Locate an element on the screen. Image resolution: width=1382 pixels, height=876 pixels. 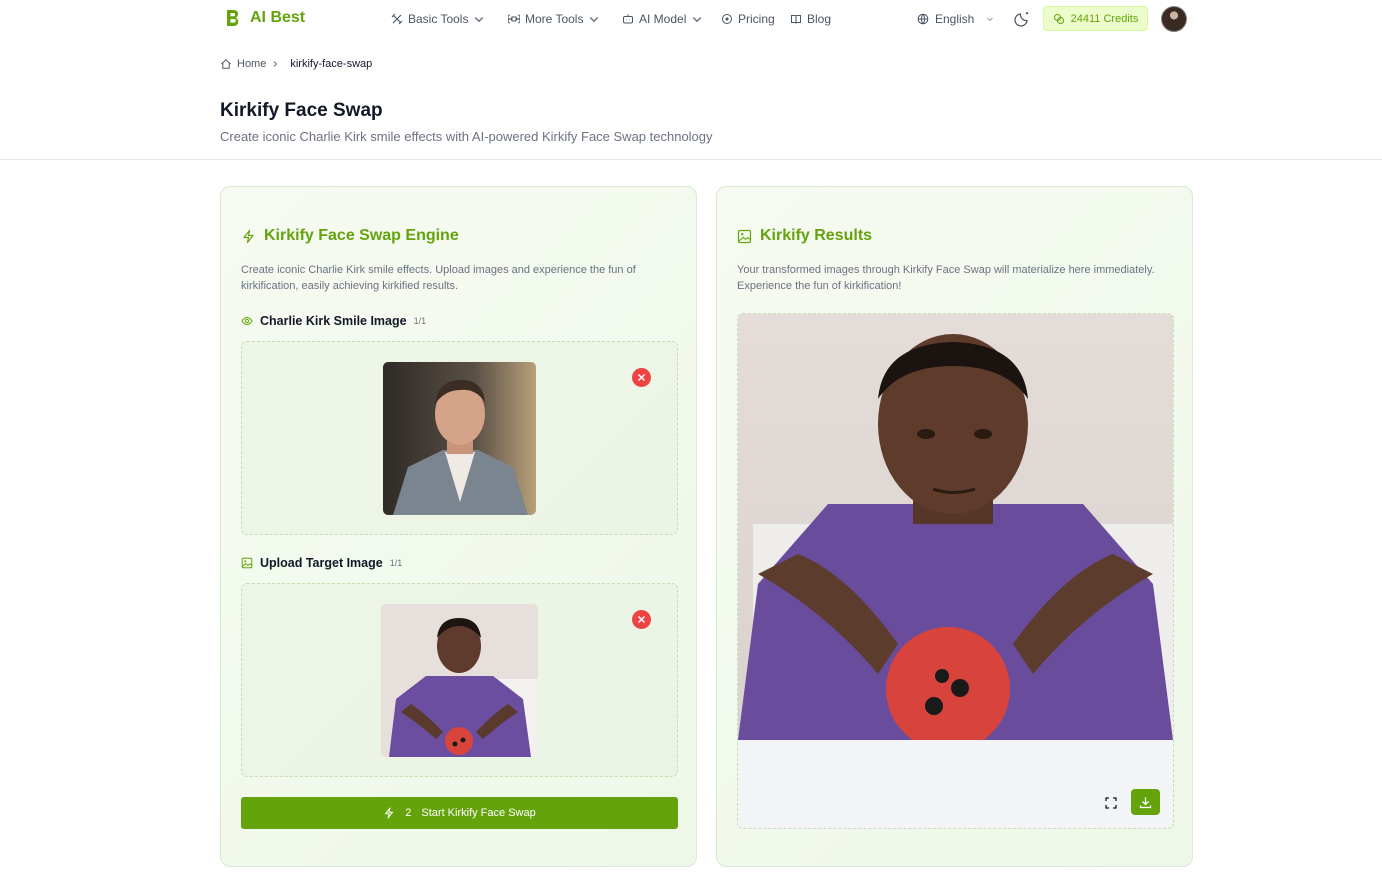
target-image-label-text: Upload Target Image is located at coordinates (321, 563).